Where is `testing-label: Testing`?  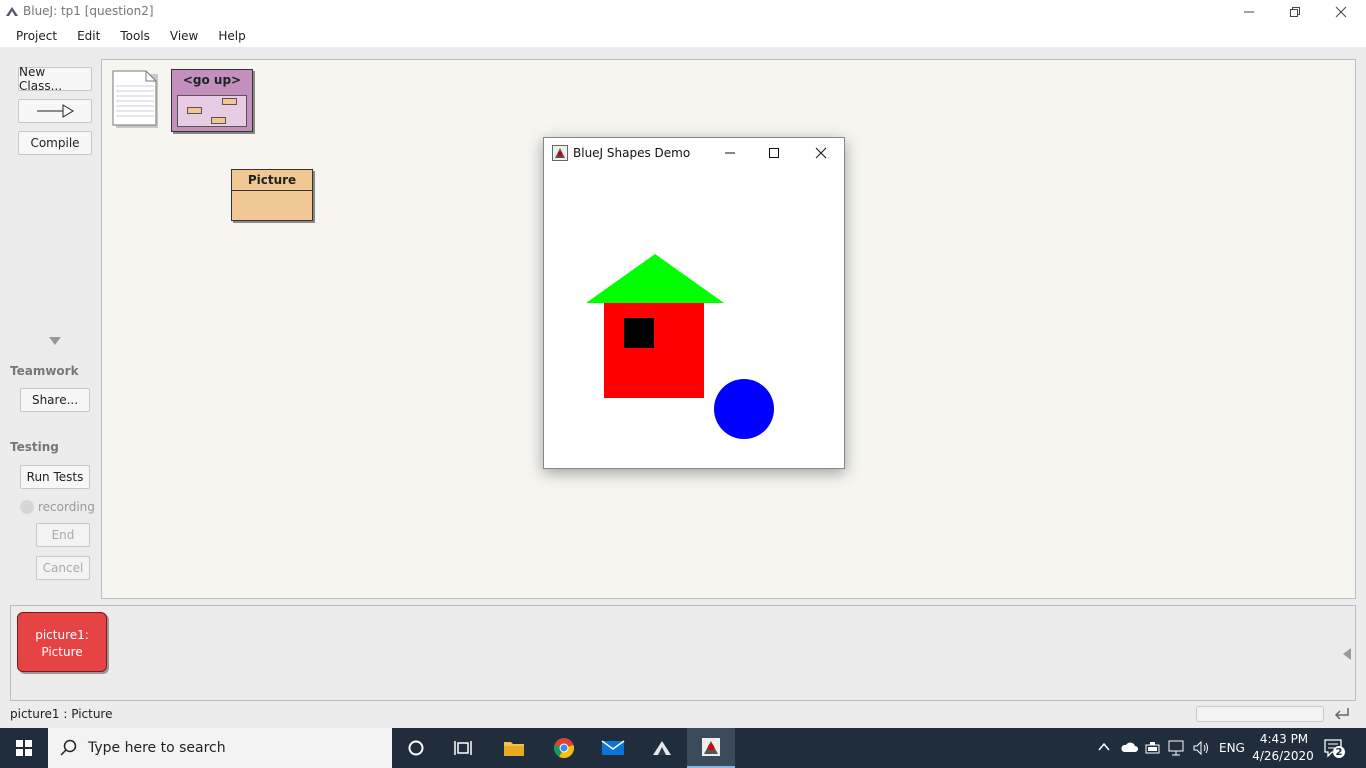 testing-label: Testing is located at coordinates (34, 447).